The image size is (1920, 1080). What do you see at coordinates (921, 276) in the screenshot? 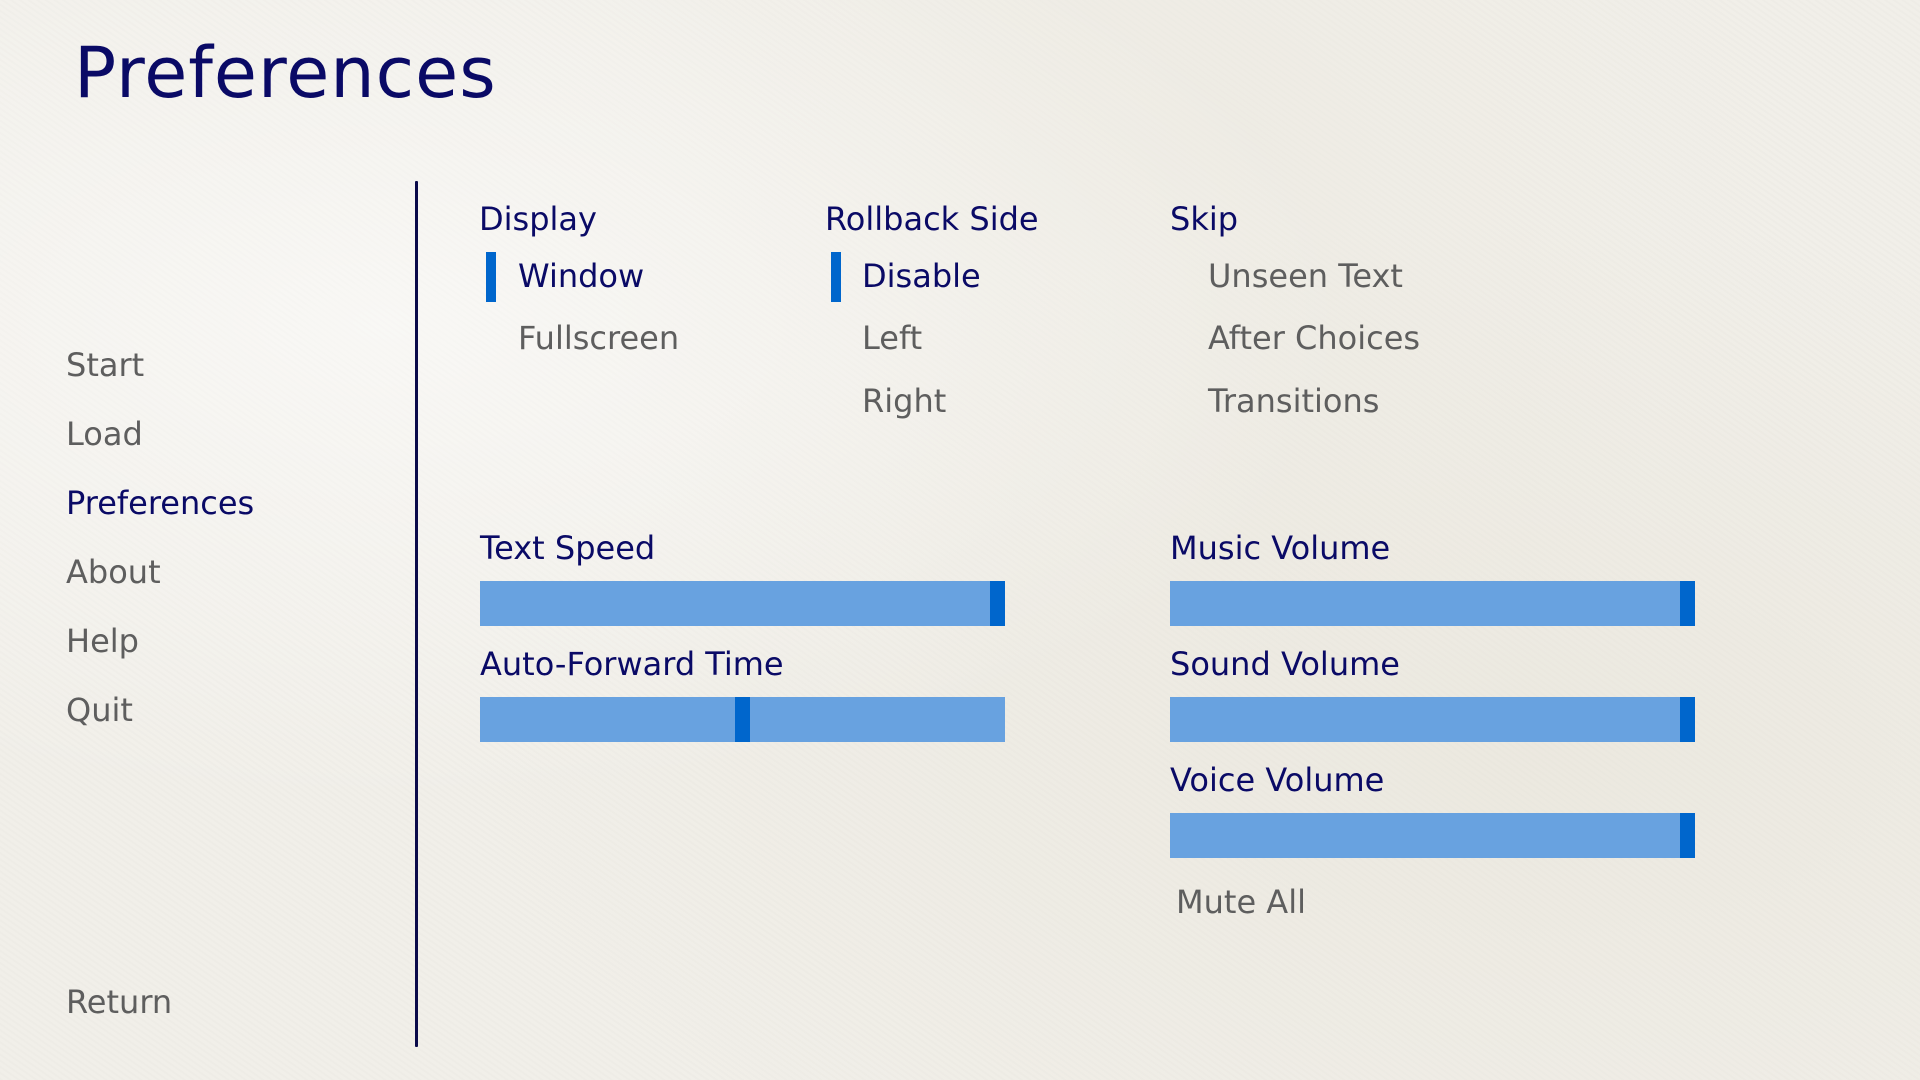
I see `option-label: Disable` at bounding box center [921, 276].